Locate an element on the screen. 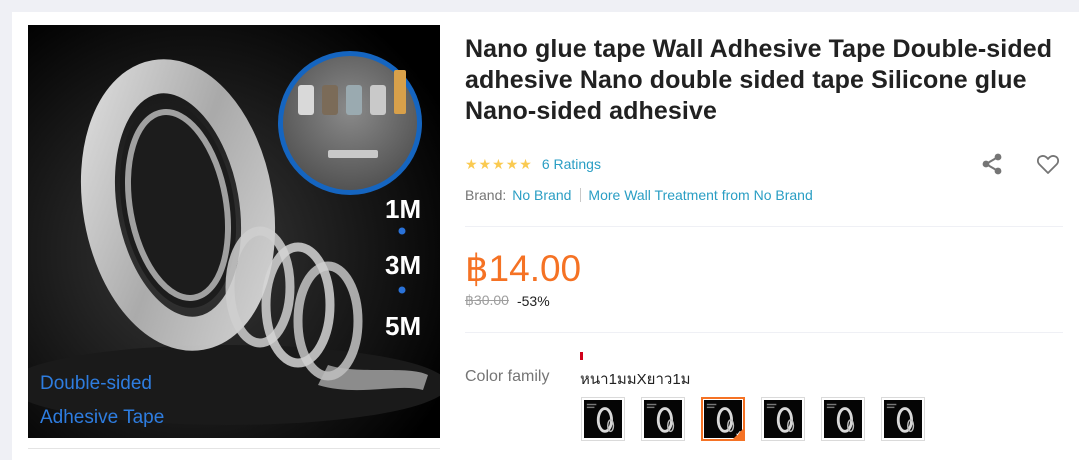  price-details: ฿30.00 -53% is located at coordinates (507, 300).